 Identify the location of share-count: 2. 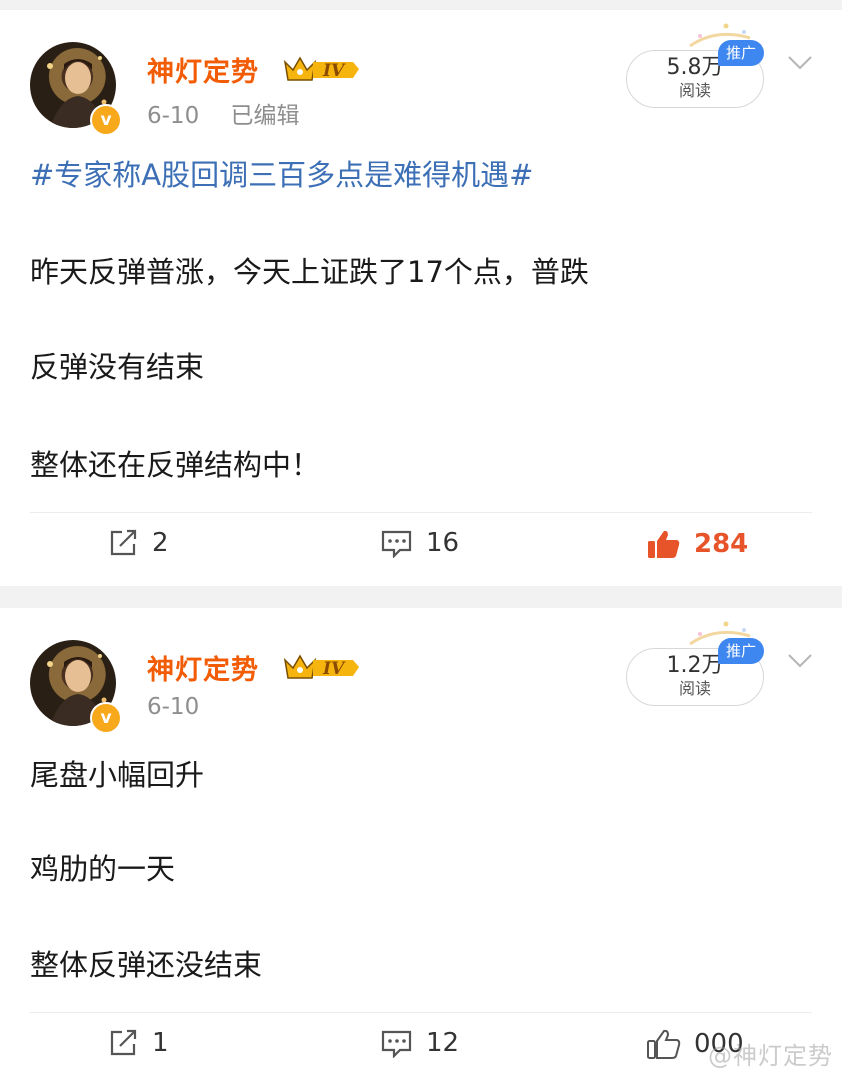
(160, 543).